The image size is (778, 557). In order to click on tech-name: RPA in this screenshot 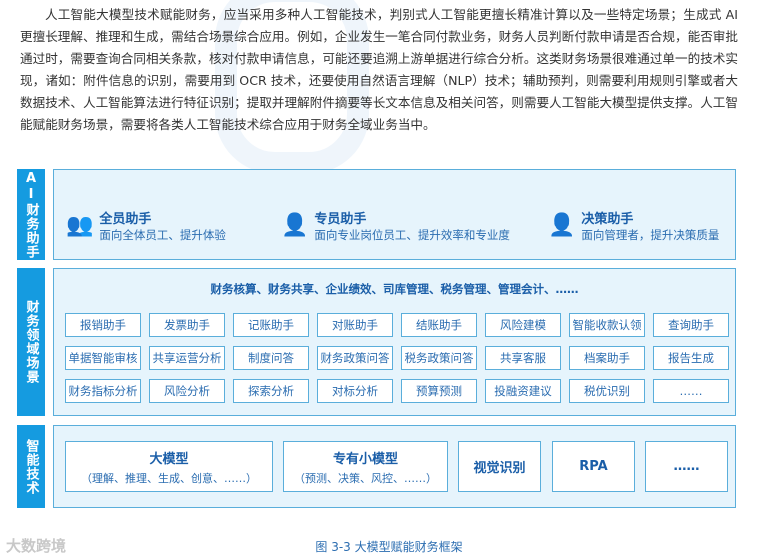, I will do `click(593, 466)`.